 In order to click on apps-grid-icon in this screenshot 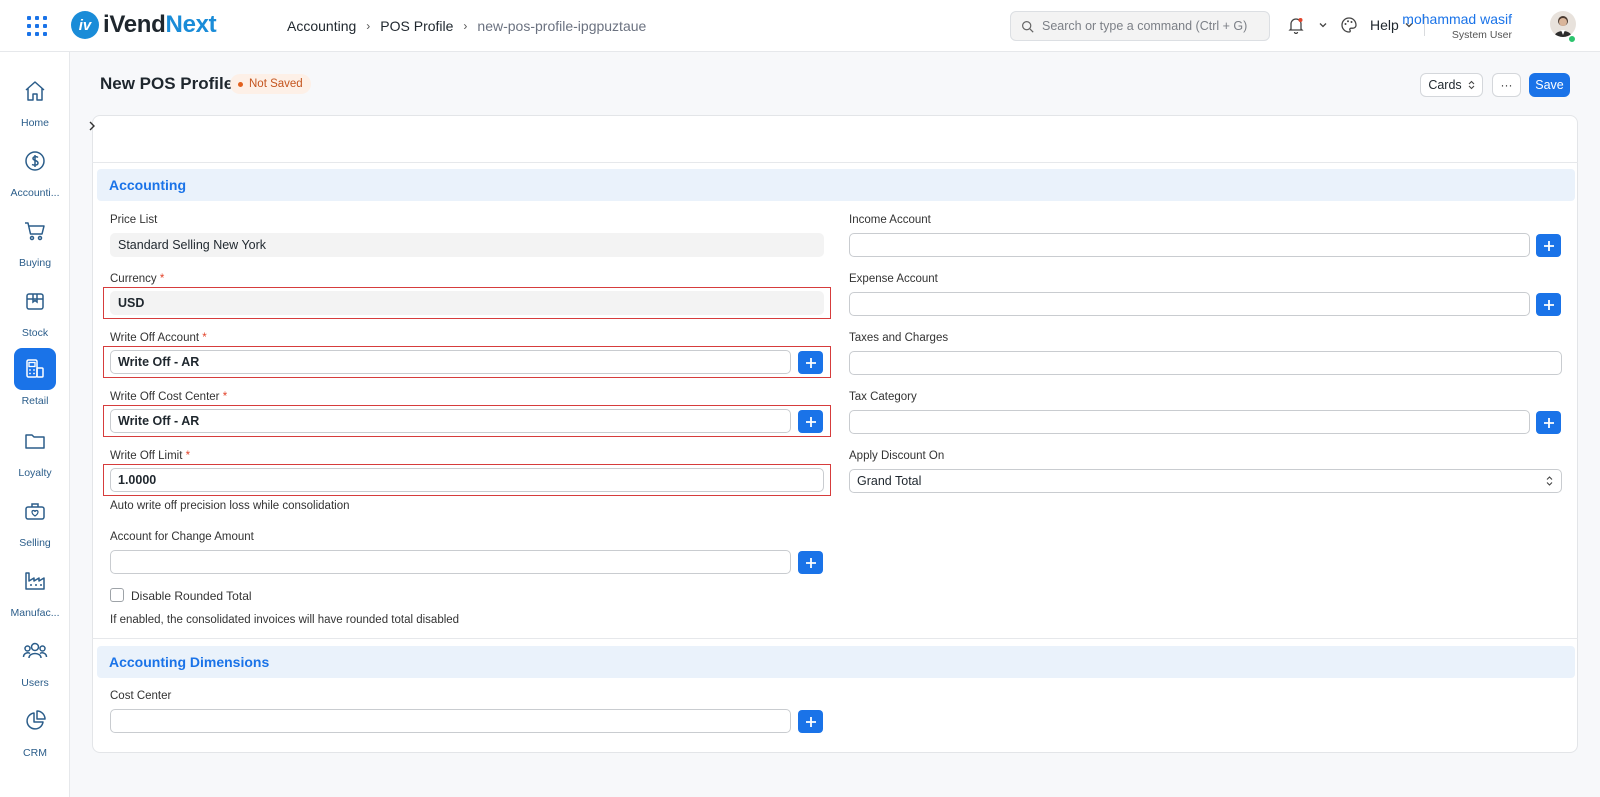, I will do `click(37, 26)`.